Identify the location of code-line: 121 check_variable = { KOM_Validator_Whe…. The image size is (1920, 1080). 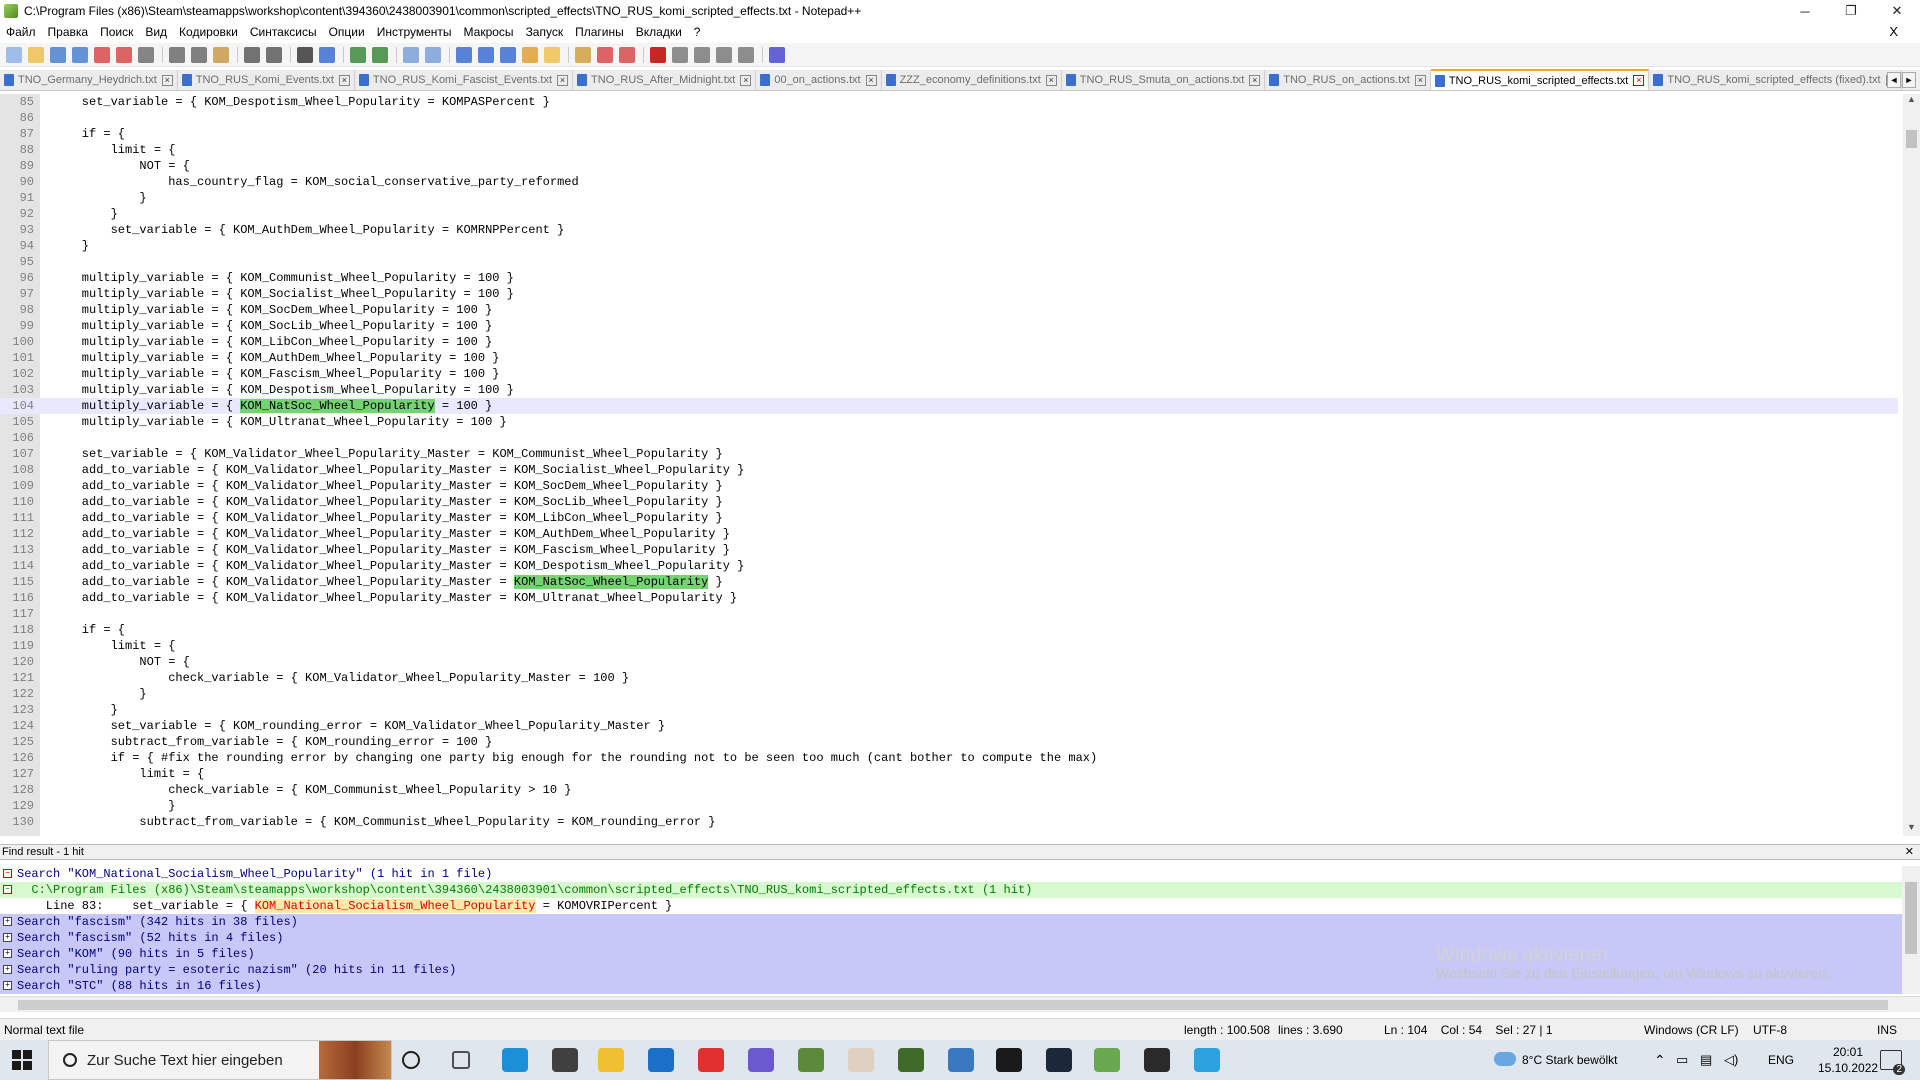
(949, 678).